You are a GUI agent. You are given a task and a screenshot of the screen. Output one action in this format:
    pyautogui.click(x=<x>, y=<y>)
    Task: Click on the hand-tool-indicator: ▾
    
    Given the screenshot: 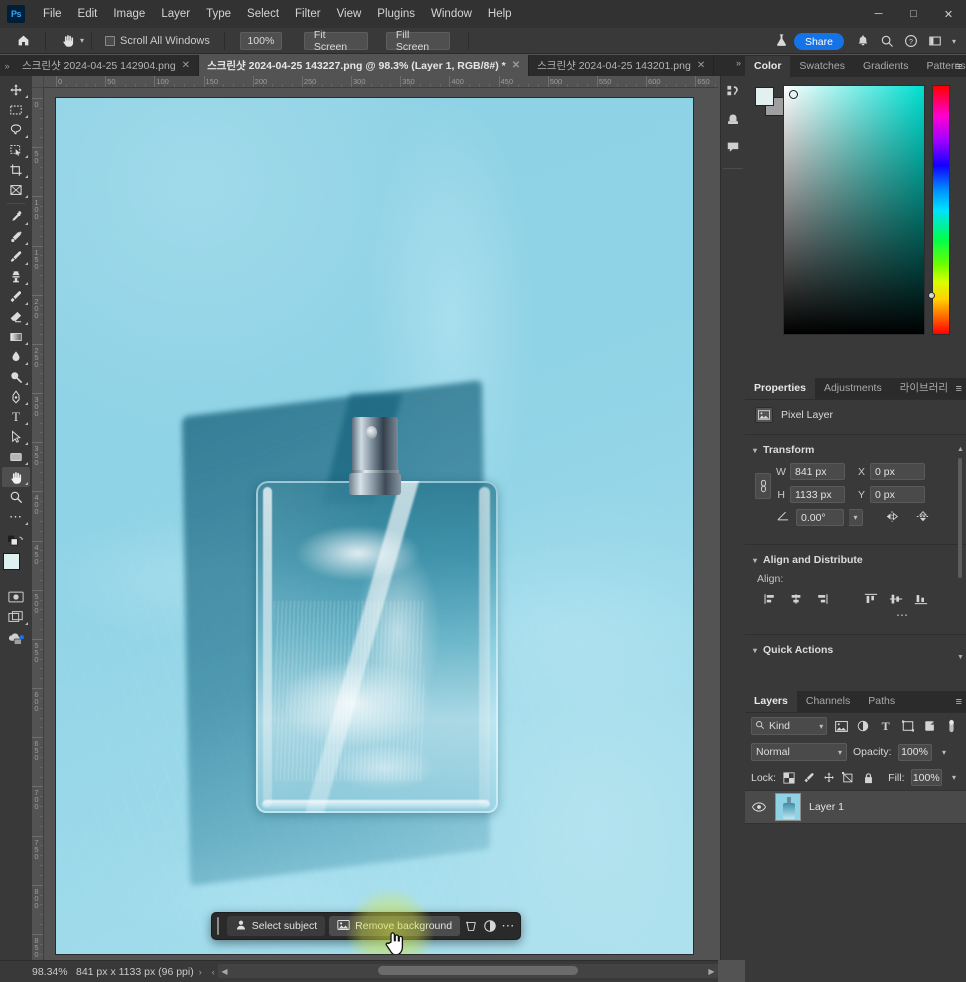 What is the action you would take?
    pyautogui.click(x=72, y=40)
    